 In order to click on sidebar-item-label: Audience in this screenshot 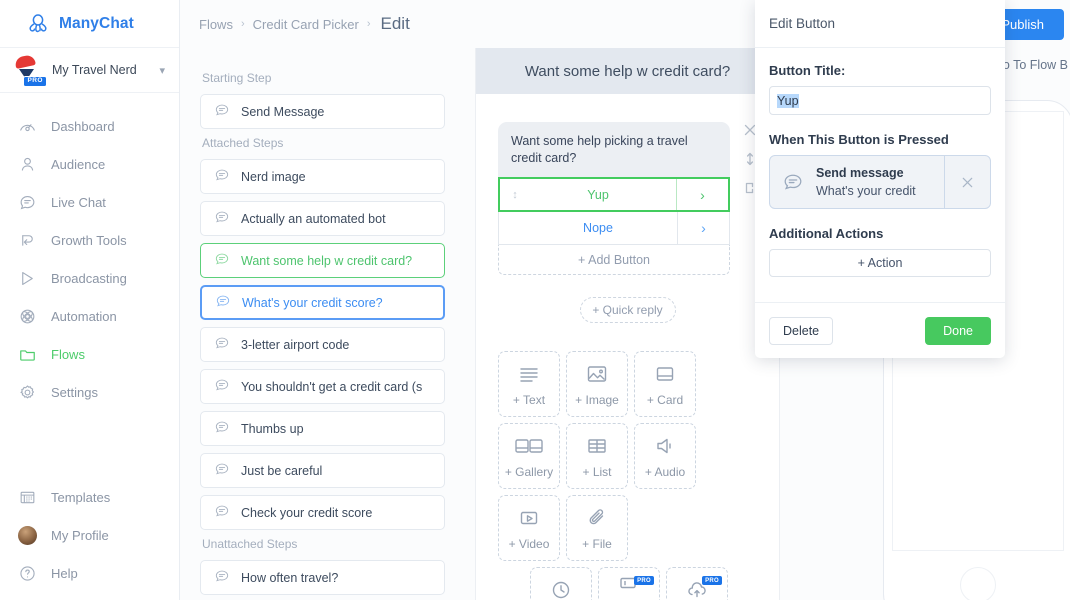, I will do `click(78, 164)`.